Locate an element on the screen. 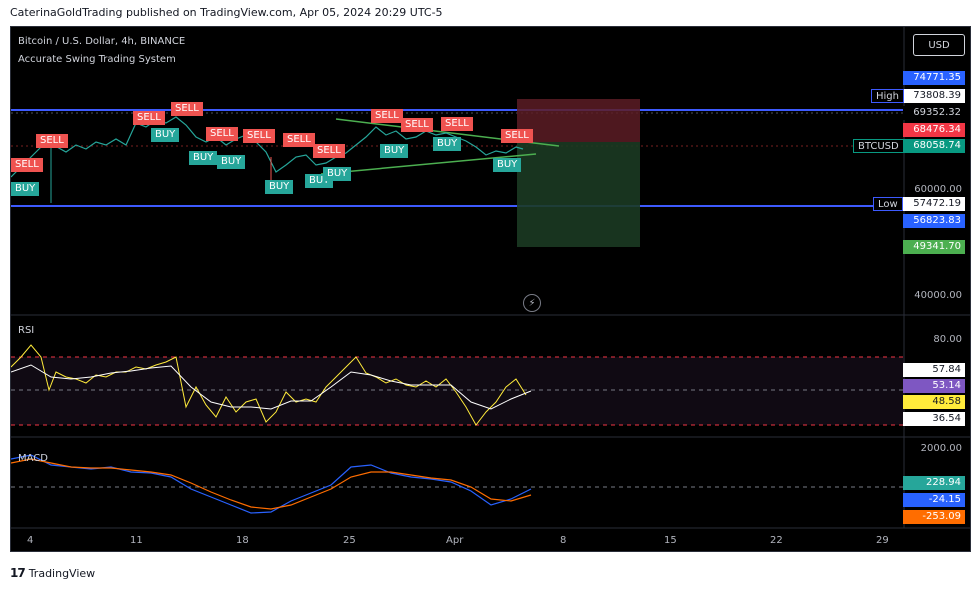 The height and width of the screenshot is (589, 980). time-axis-tick: 8 is located at coordinates (563, 540).